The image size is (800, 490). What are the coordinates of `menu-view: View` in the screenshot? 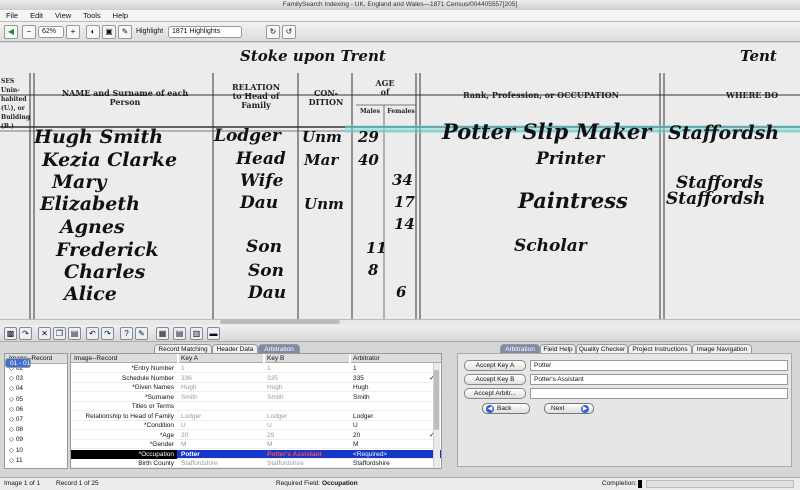 It's located at (63, 16).